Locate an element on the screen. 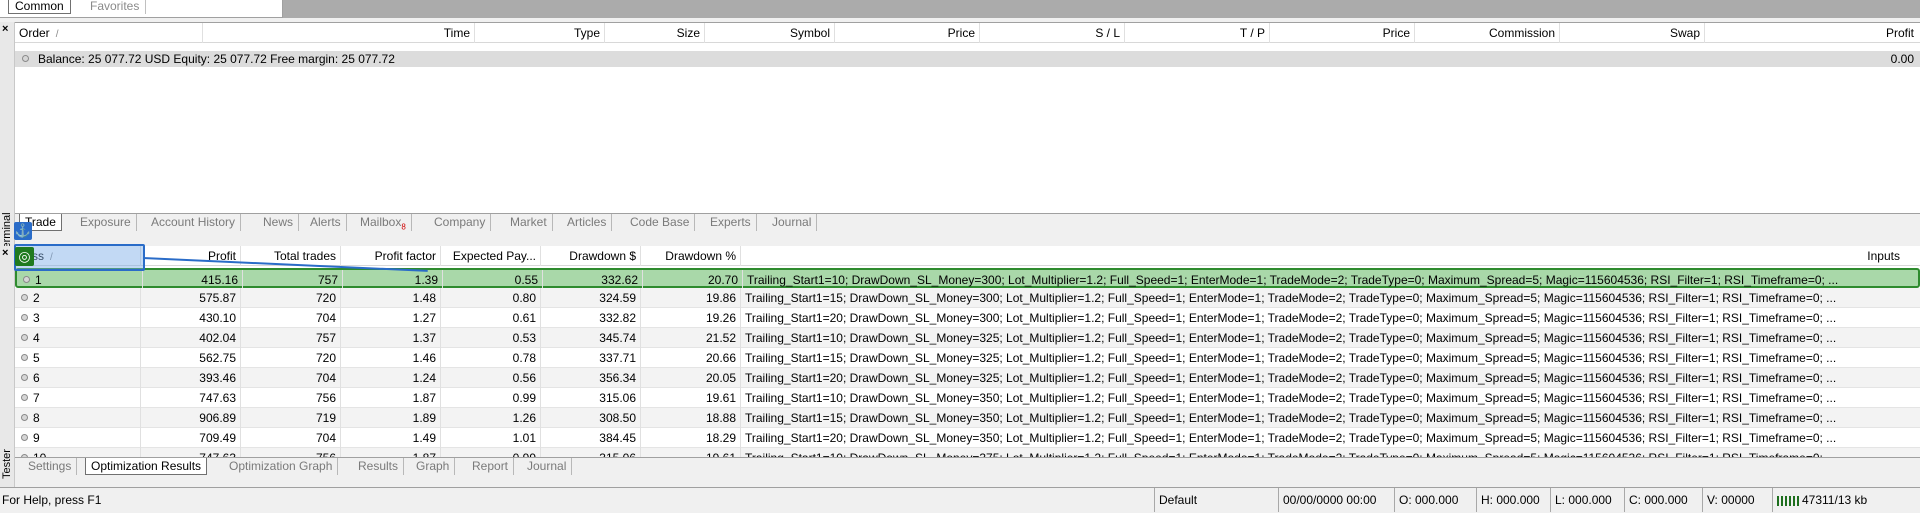 This screenshot has height=513, width=1920. col-time: Time is located at coordinates (339, 33).